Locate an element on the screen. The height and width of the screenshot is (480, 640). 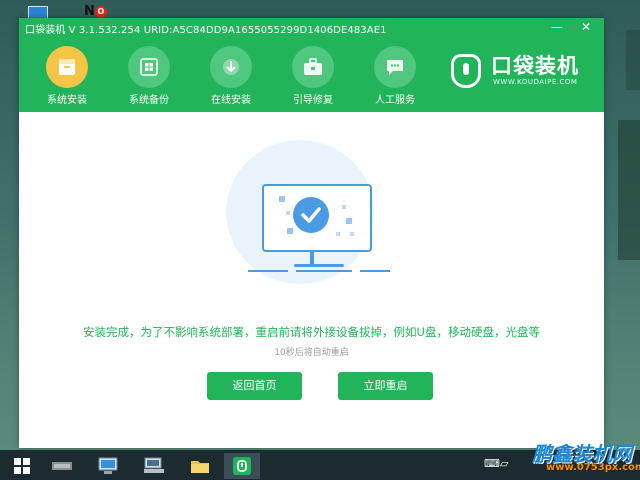
countdown-text: 10秒后将自动重启 is located at coordinates (311, 353).